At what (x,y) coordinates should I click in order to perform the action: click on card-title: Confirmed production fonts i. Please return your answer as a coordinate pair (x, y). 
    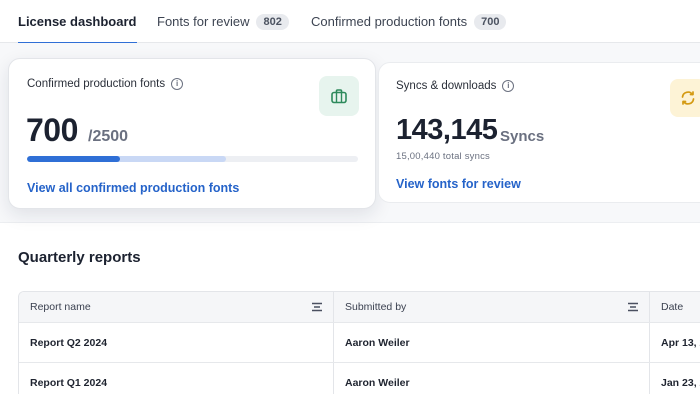
    Looking at the image, I should click on (105, 84).